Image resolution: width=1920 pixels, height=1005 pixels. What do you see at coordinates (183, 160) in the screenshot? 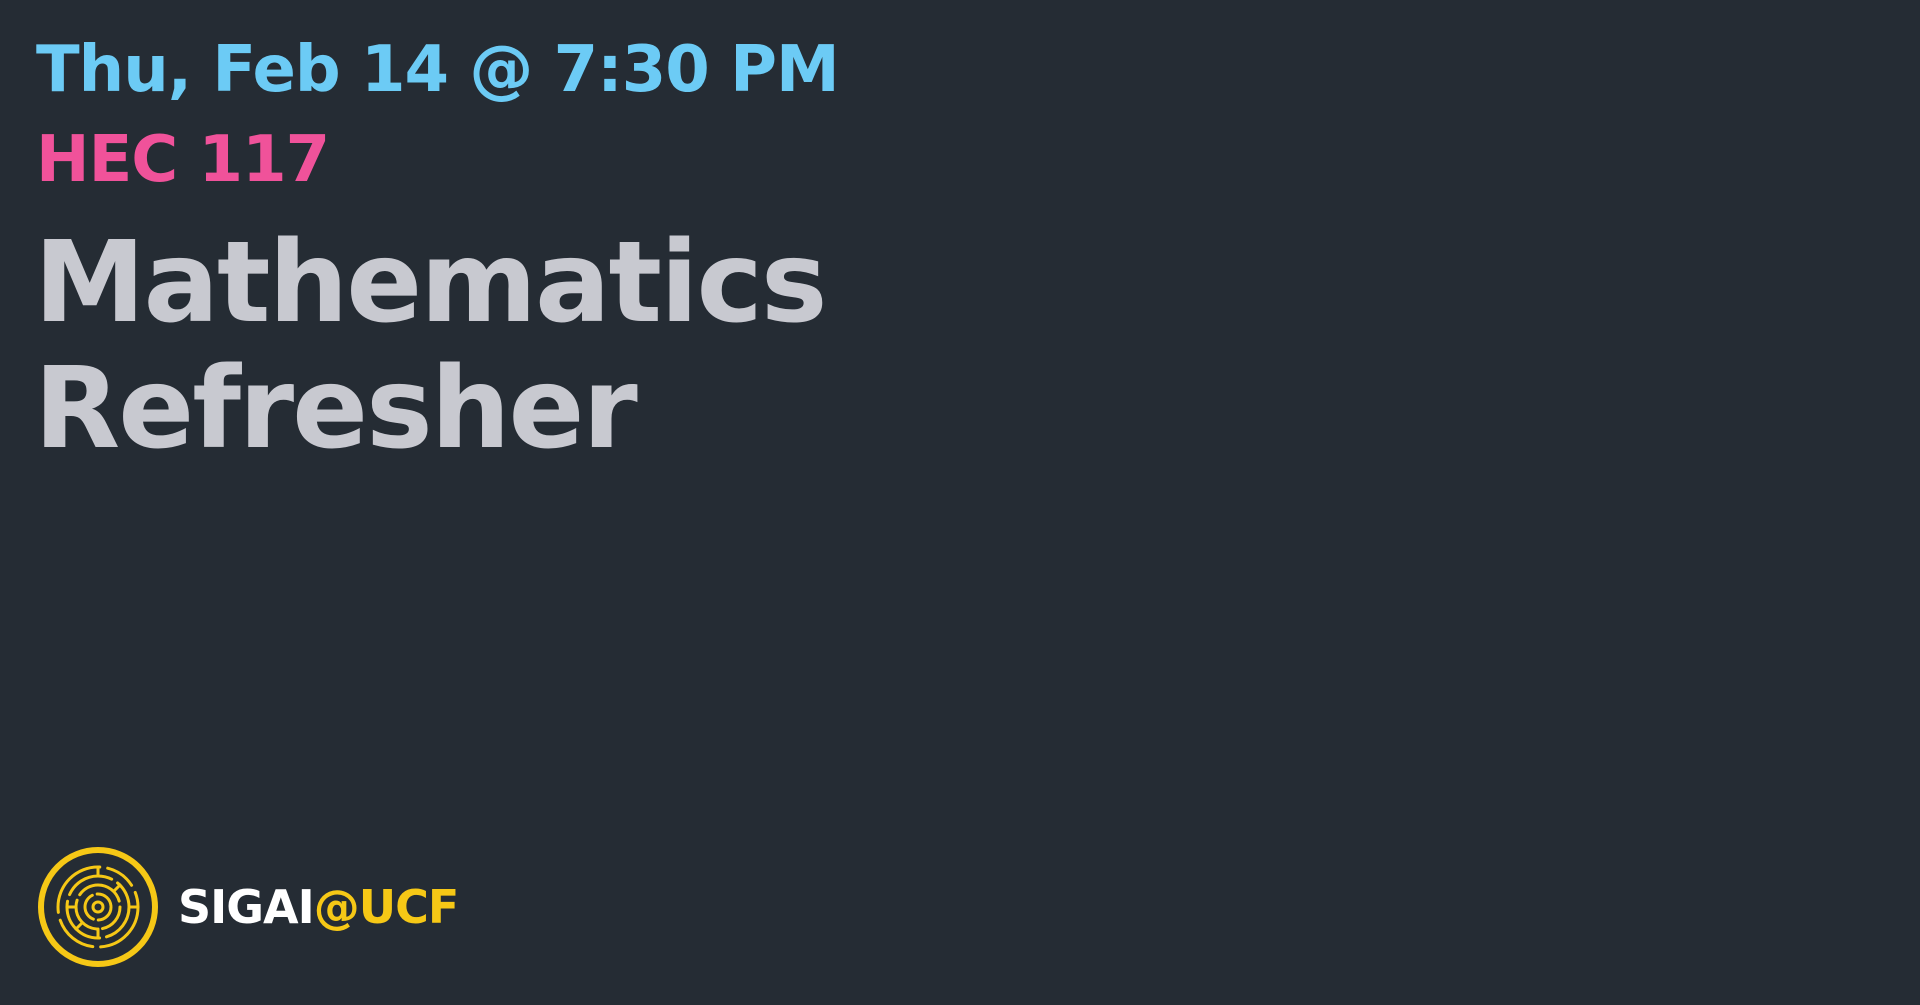
I see `event-location: HEC 117` at bounding box center [183, 160].